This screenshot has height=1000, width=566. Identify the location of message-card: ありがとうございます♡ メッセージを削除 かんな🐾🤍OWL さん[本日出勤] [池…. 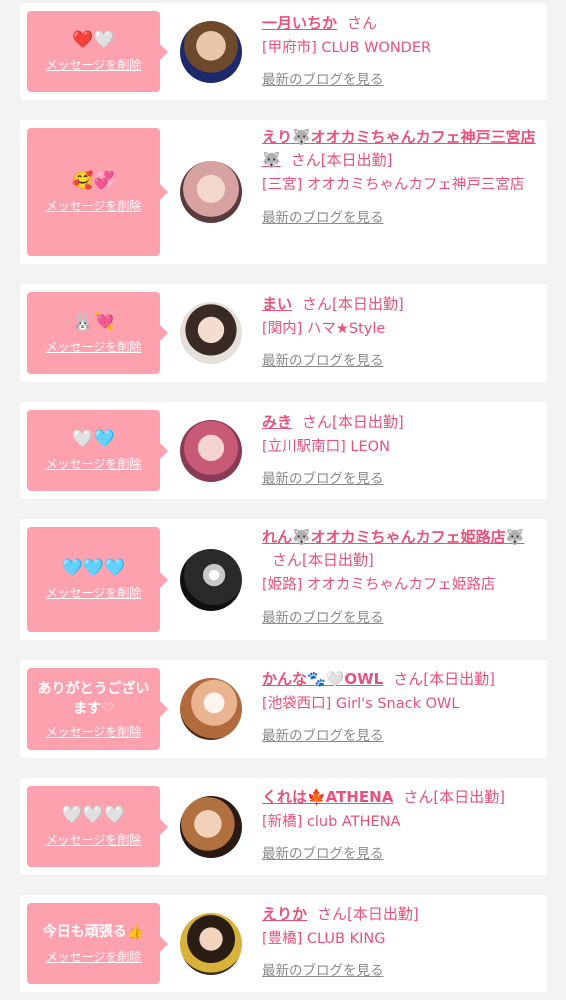
(283, 709).